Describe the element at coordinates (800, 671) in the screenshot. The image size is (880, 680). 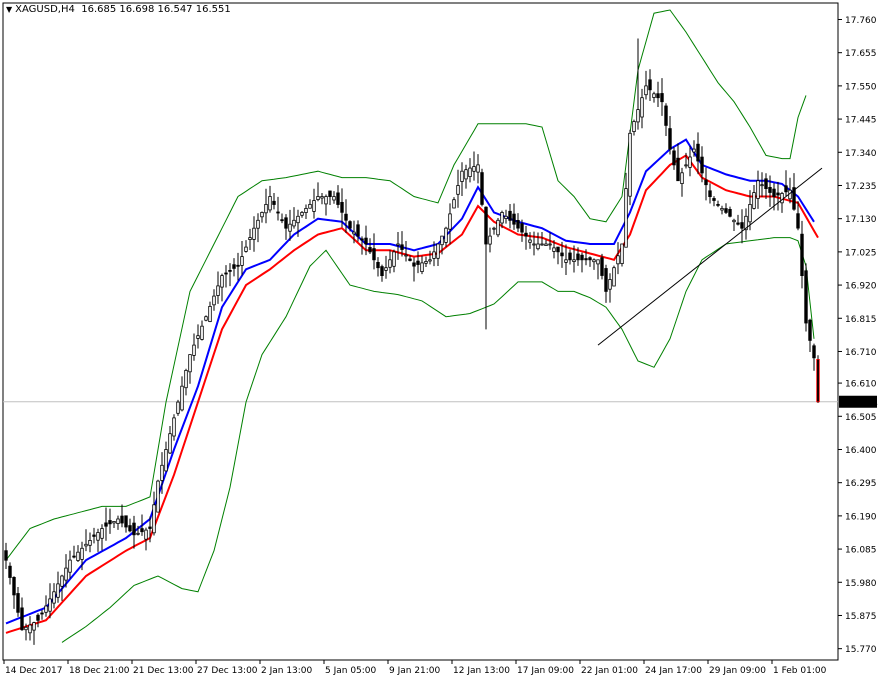
I see `x-axis-tick-label: 1 Feb 01:00` at that location.